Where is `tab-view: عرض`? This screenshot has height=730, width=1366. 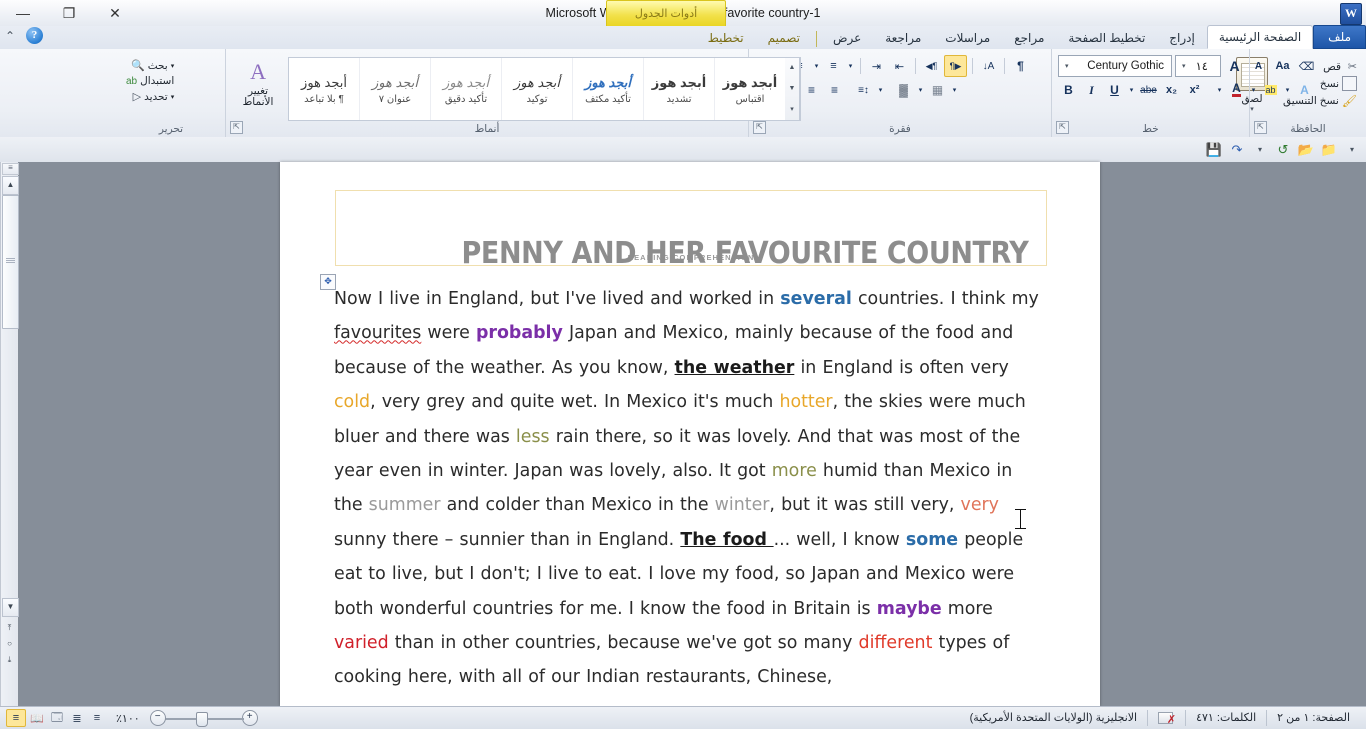
tab-view: عرض is located at coordinates (847, 37).